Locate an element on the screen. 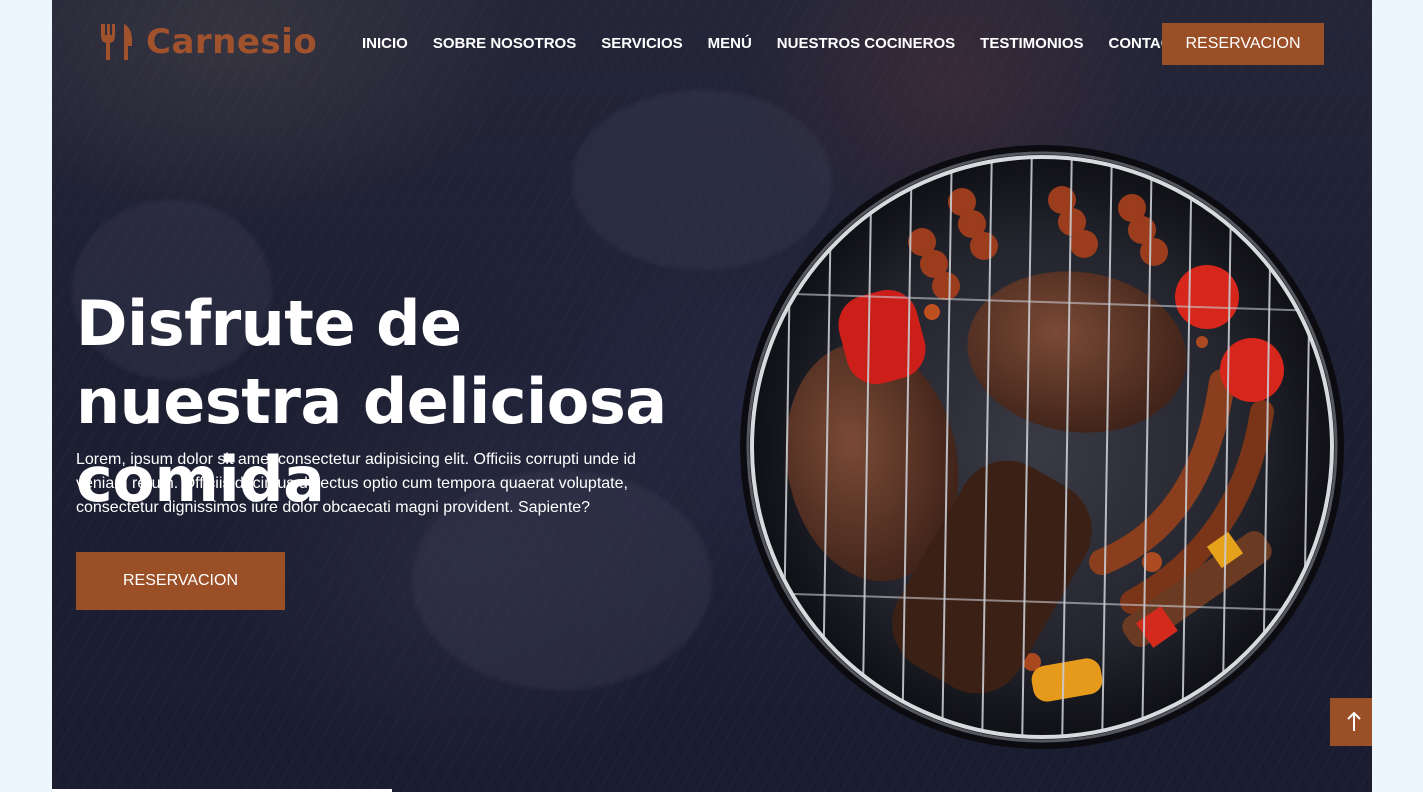 This screenshot has height=792, width=1423. nav-item-servicios: SERVICIOS is located at coordinates (641, 44).